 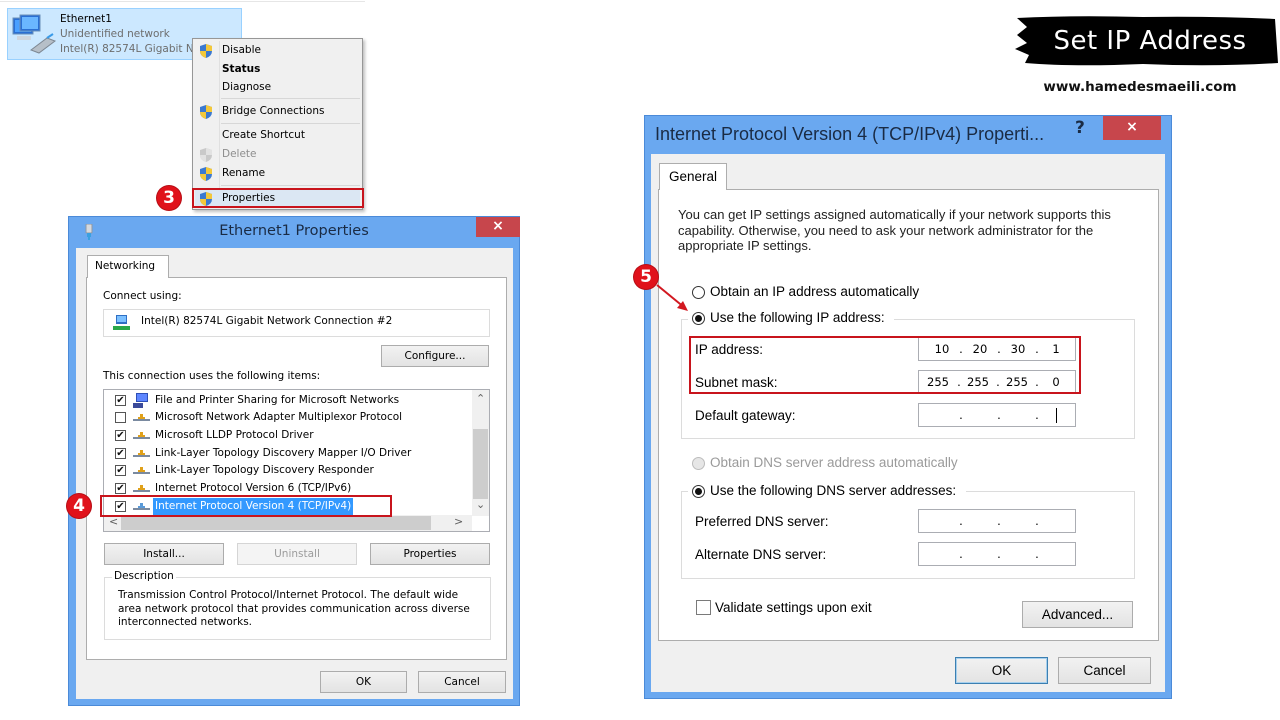 I want to click on preferred-dns-label: Preferred DNS server:, so click(x=762, y=521).